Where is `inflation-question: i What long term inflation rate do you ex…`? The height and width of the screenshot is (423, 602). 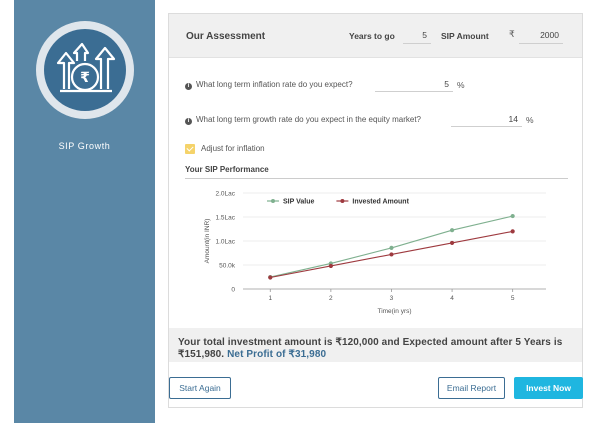
inflation-question: i What long term inflation rate do you ex… is located at coordinates (269, 85).